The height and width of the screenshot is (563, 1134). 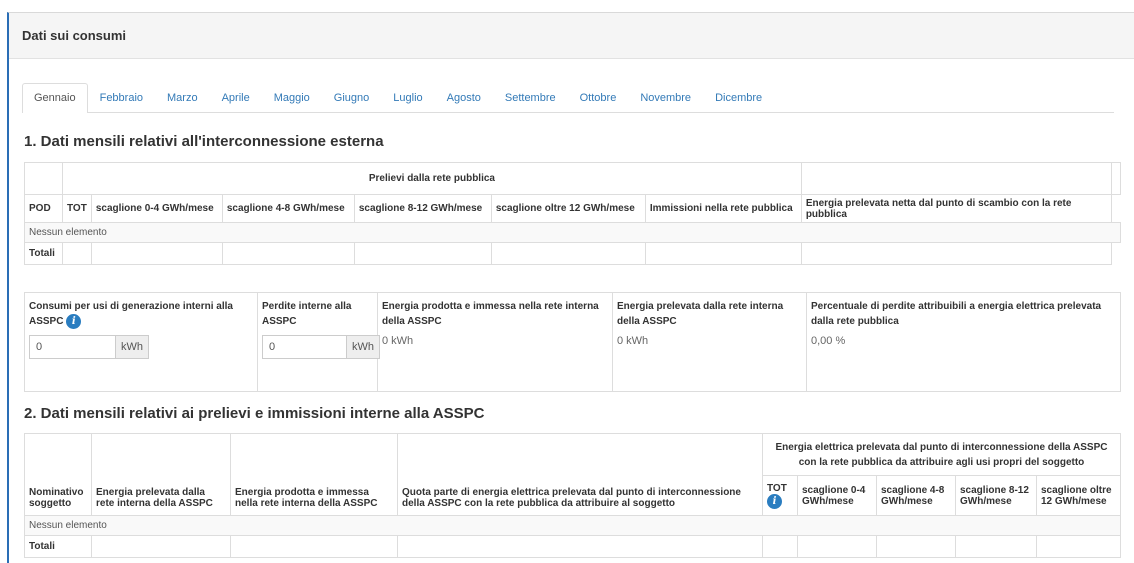 What do you see at coordinates (828, 341) in the screenshot?
I see `percentuale-value: 0,00 %` at bounding box center [828, 341].